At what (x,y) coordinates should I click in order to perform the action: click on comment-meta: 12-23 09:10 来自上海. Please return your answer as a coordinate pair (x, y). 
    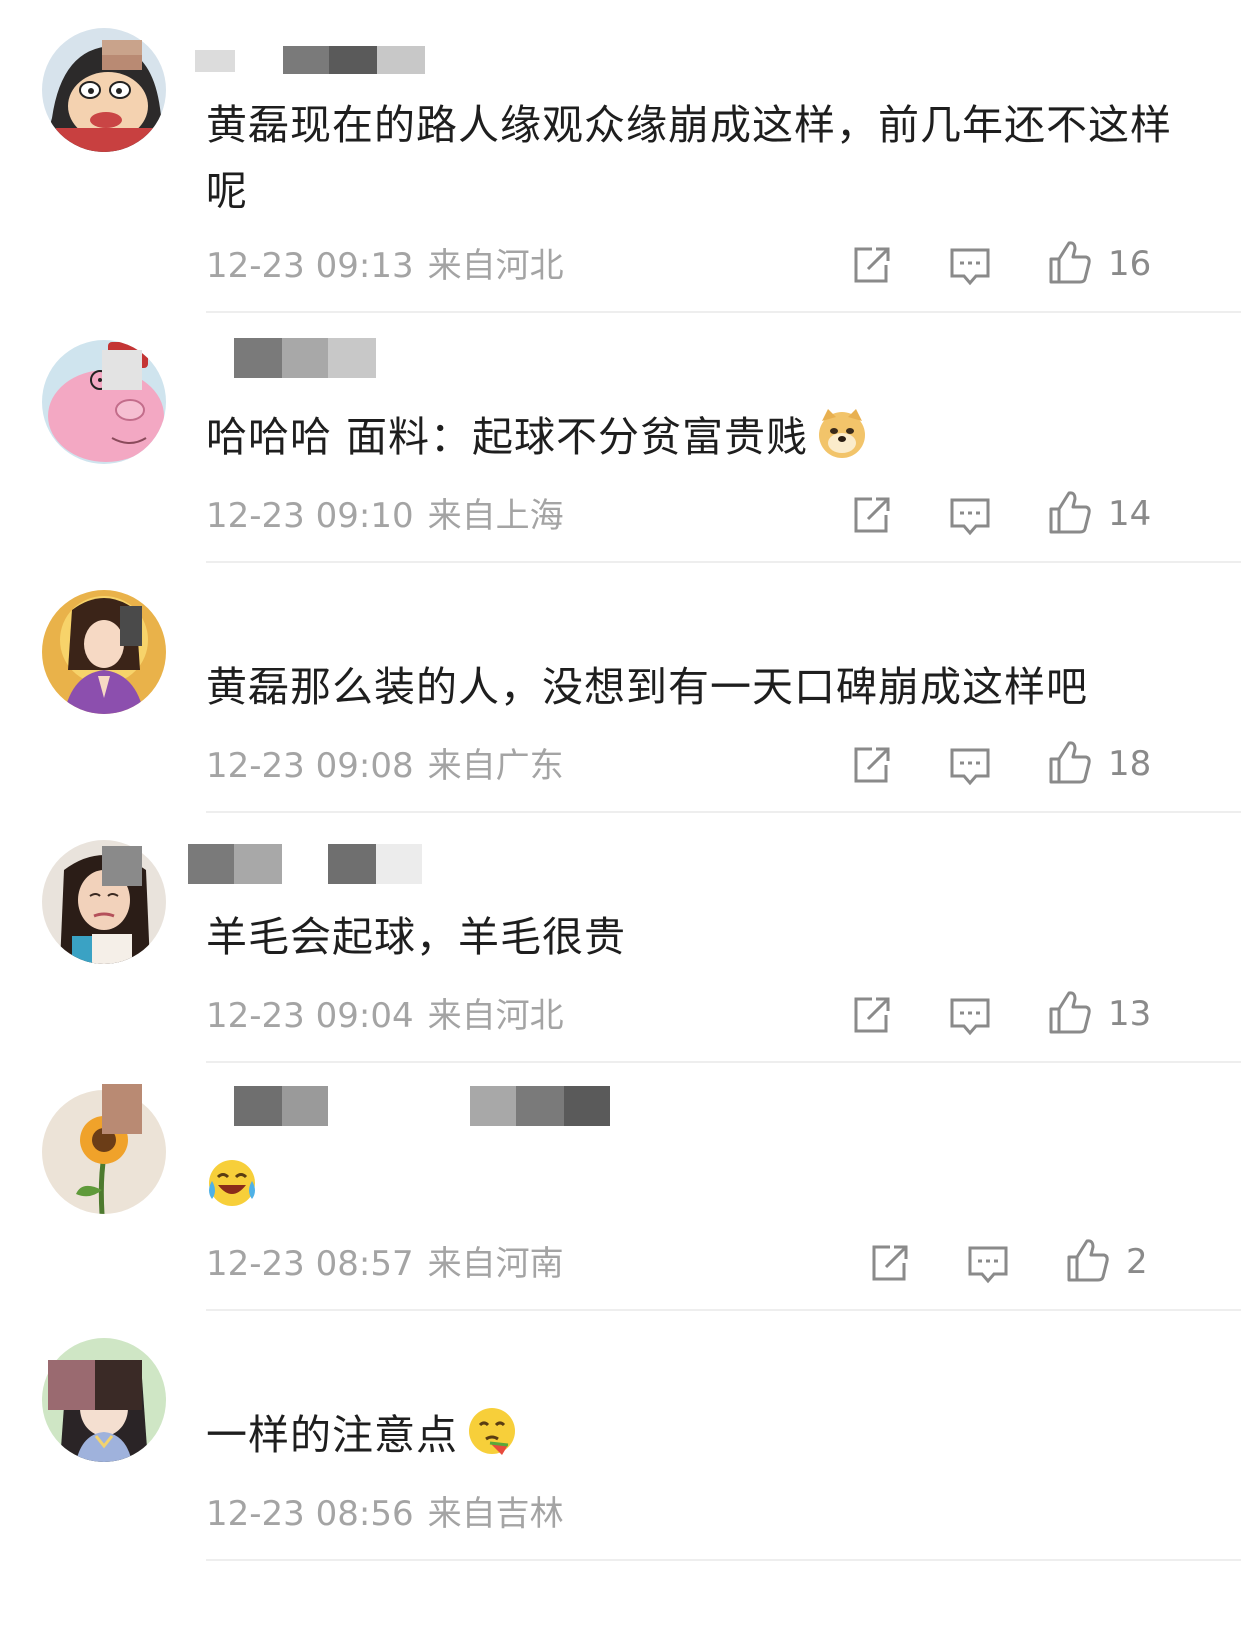
    Looking at the image, I should click on (385, 516).